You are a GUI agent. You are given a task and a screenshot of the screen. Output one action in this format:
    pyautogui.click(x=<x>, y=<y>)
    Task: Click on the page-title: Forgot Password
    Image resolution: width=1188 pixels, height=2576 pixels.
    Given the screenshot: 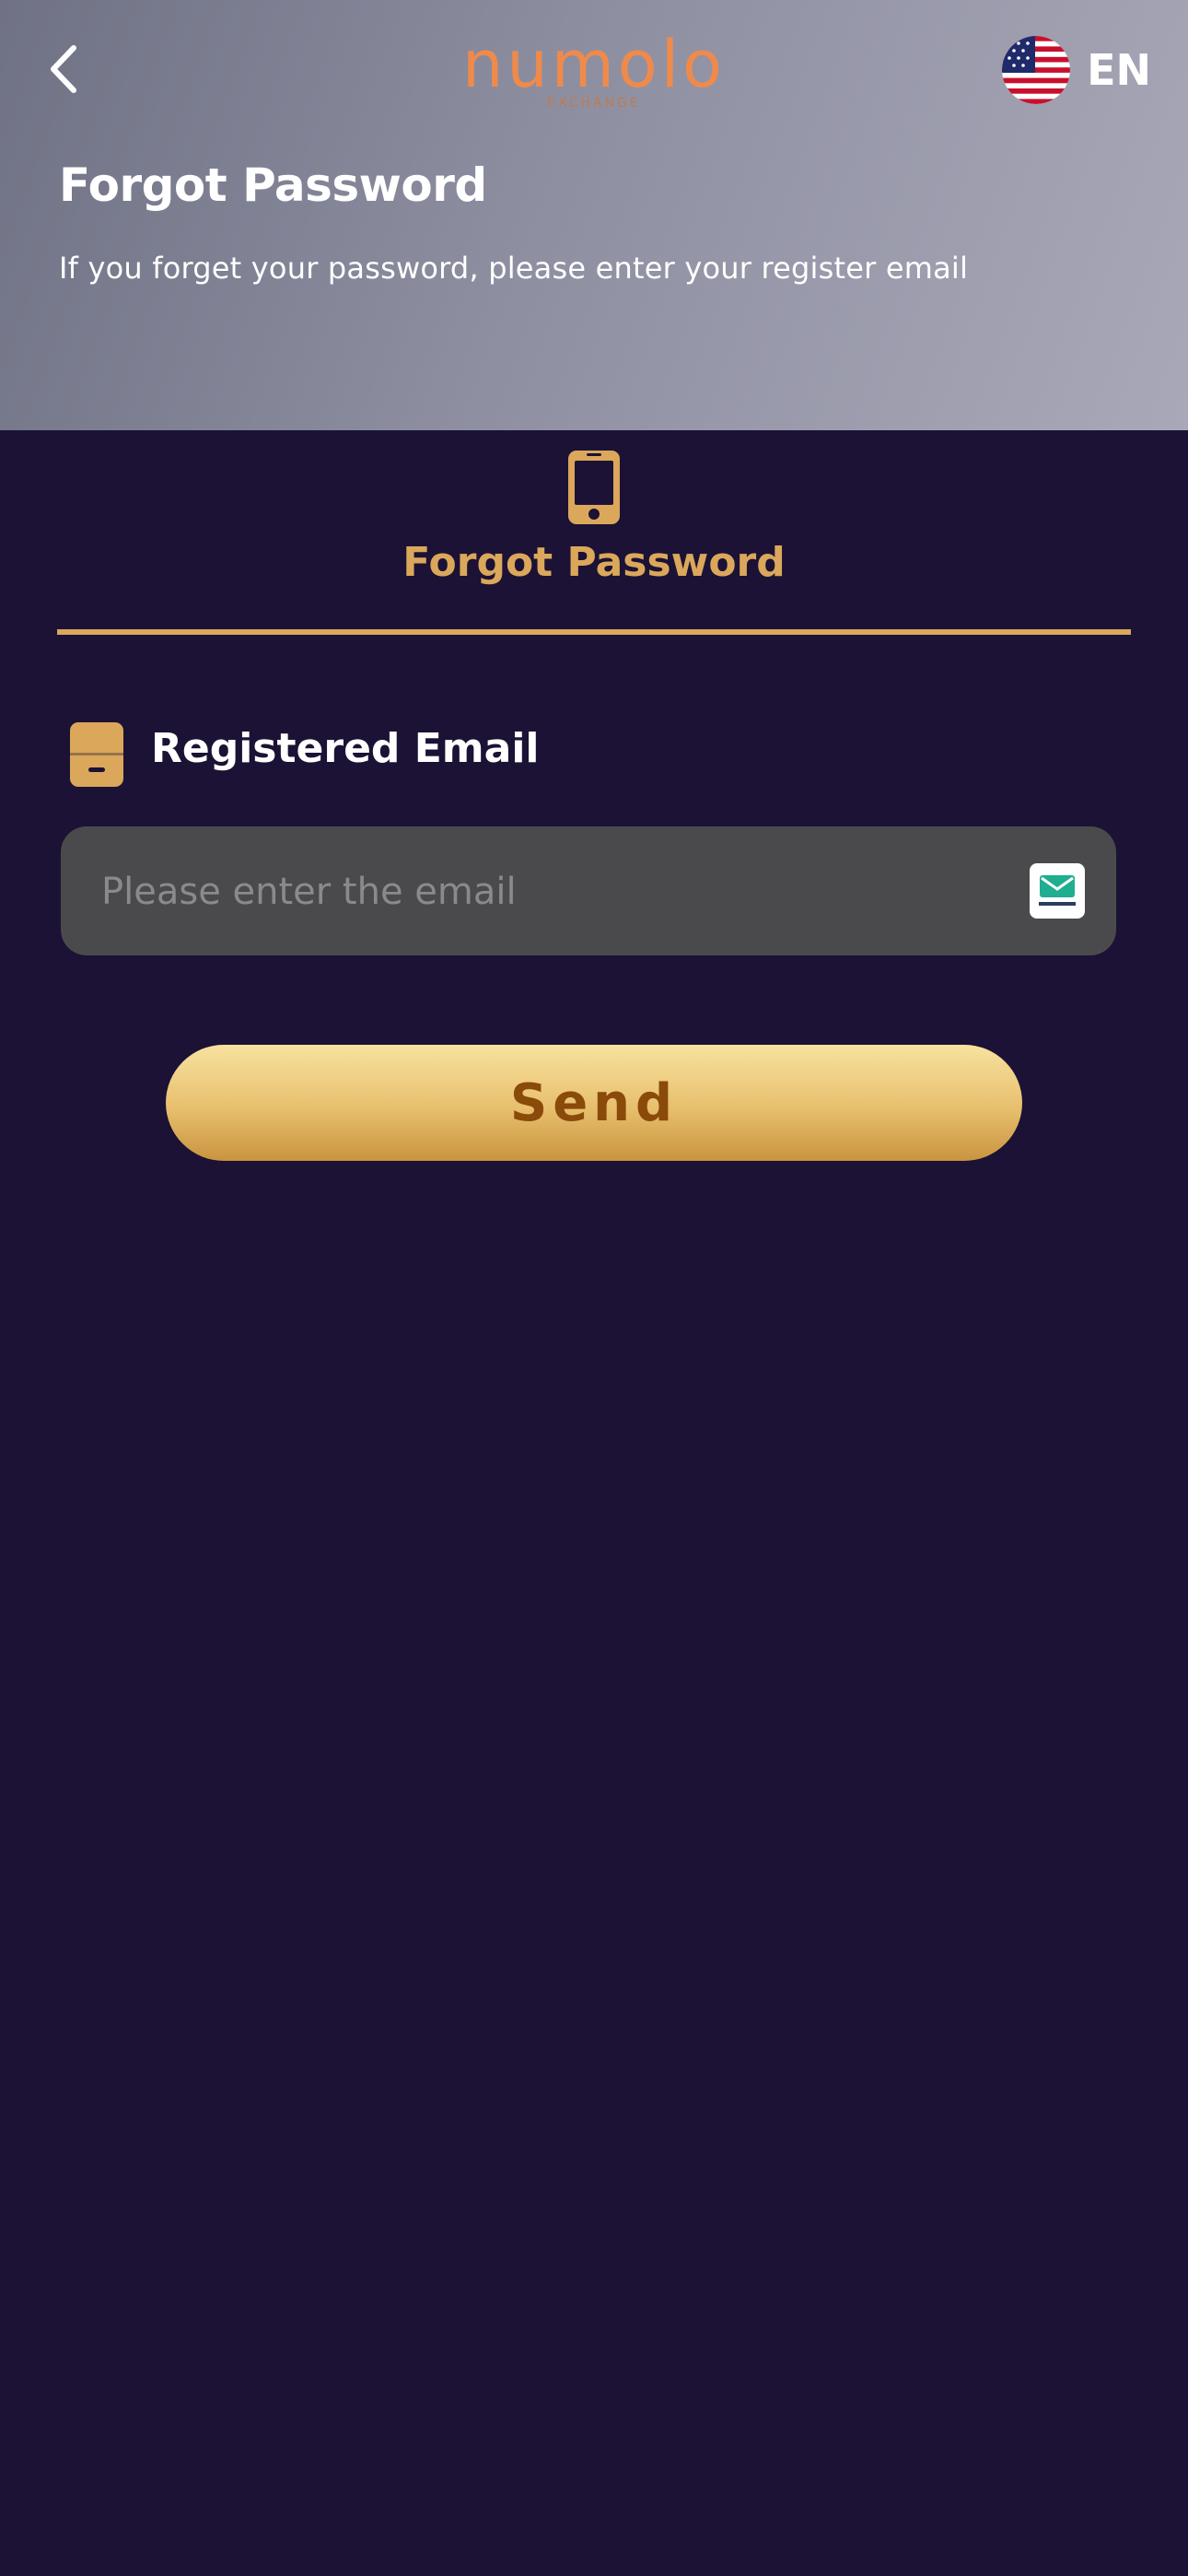 What is the action you would take?
    pyautogui.click(x=273, y=185)
    